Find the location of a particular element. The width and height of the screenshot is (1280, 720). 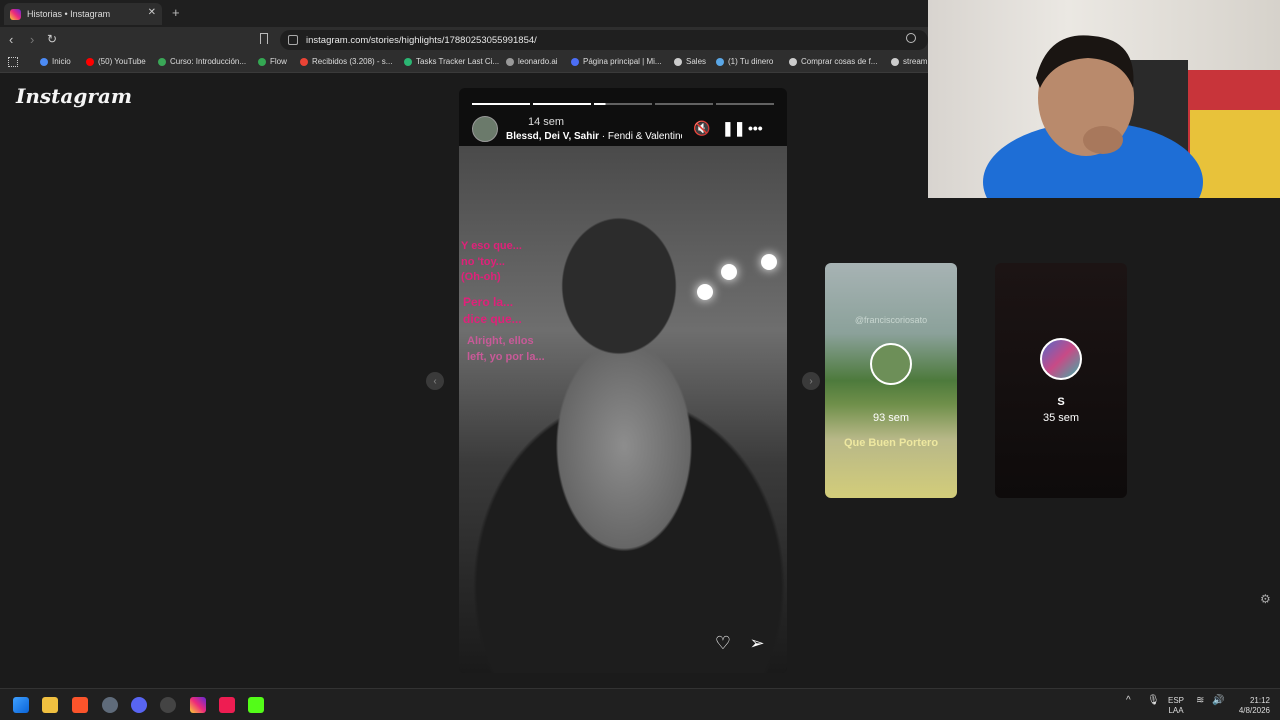

settings-gear-icon: ⚙ is located at coordinates (1265, 599).